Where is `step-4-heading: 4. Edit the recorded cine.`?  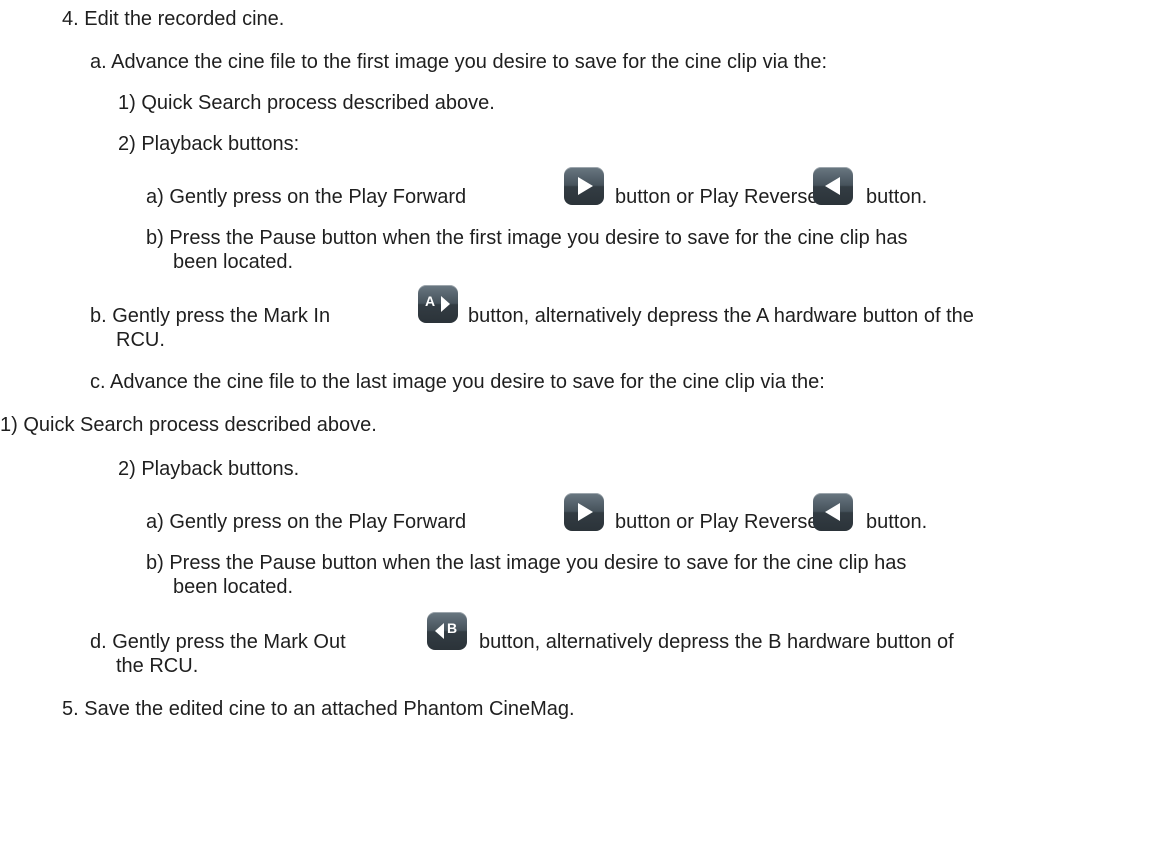
step-4-heading: 4. Edit the recorded cine. is located at coordinates (173, 19).